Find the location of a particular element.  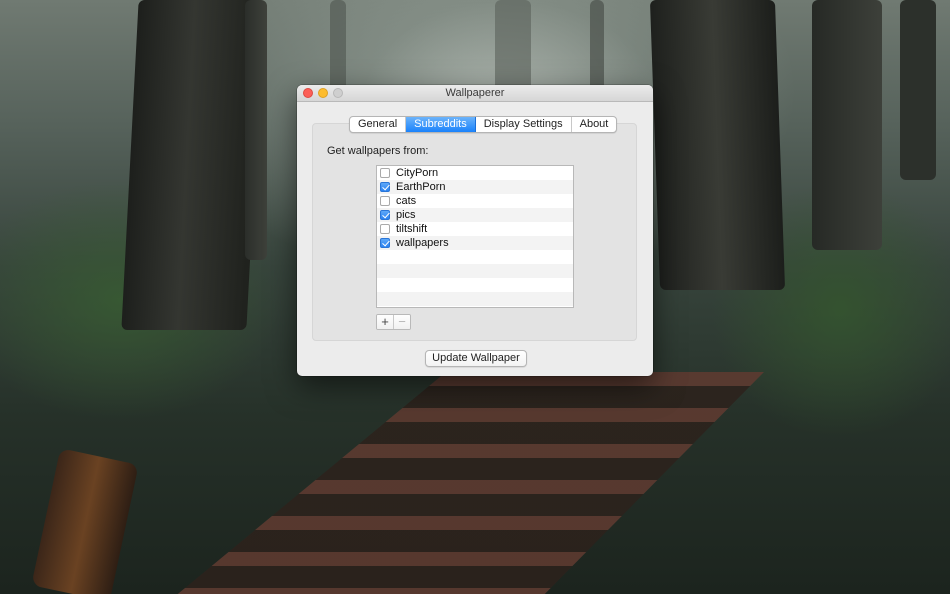

subreddit-name: wallpapers is located at coordinates (422, 243).